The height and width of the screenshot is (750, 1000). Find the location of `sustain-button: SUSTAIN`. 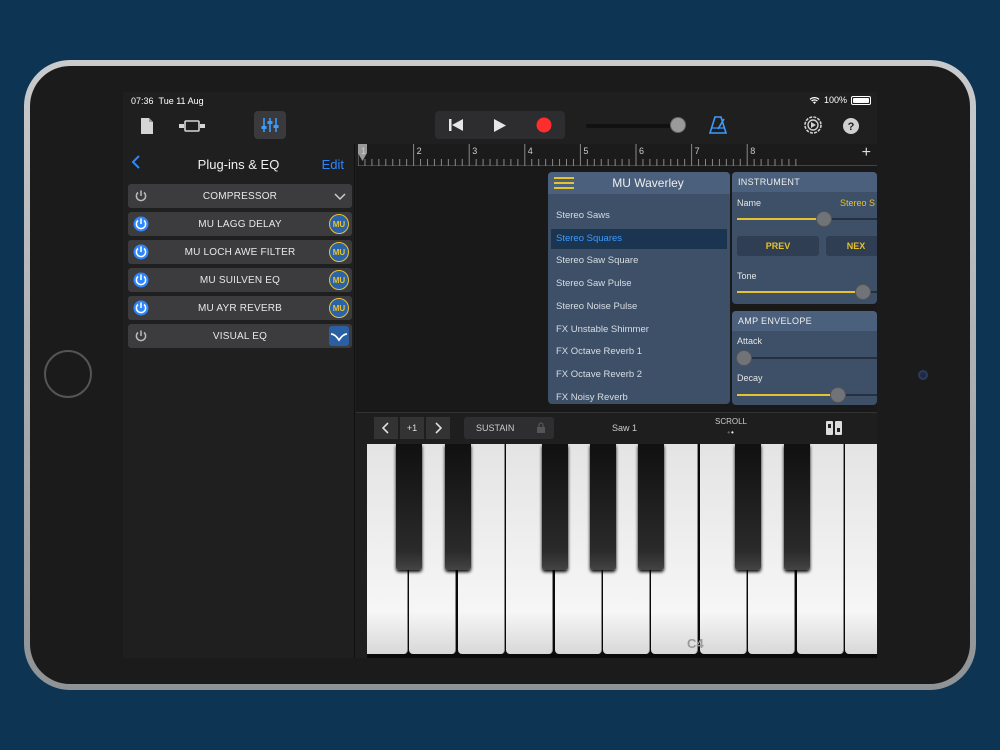

sustain-button: SUSTAIN is located at coordinates (509, 428).